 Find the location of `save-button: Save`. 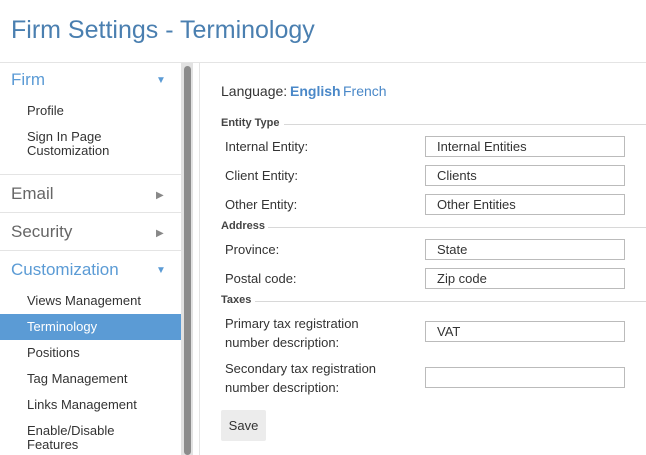

save-button: Save is located at coordinates (243, 425).